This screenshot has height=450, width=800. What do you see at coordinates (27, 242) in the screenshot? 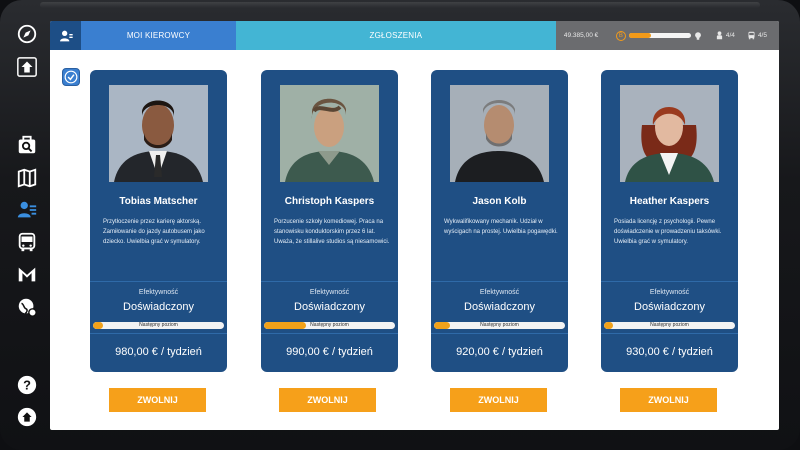
I see `bus-icon` at bounding box center [27, 242].